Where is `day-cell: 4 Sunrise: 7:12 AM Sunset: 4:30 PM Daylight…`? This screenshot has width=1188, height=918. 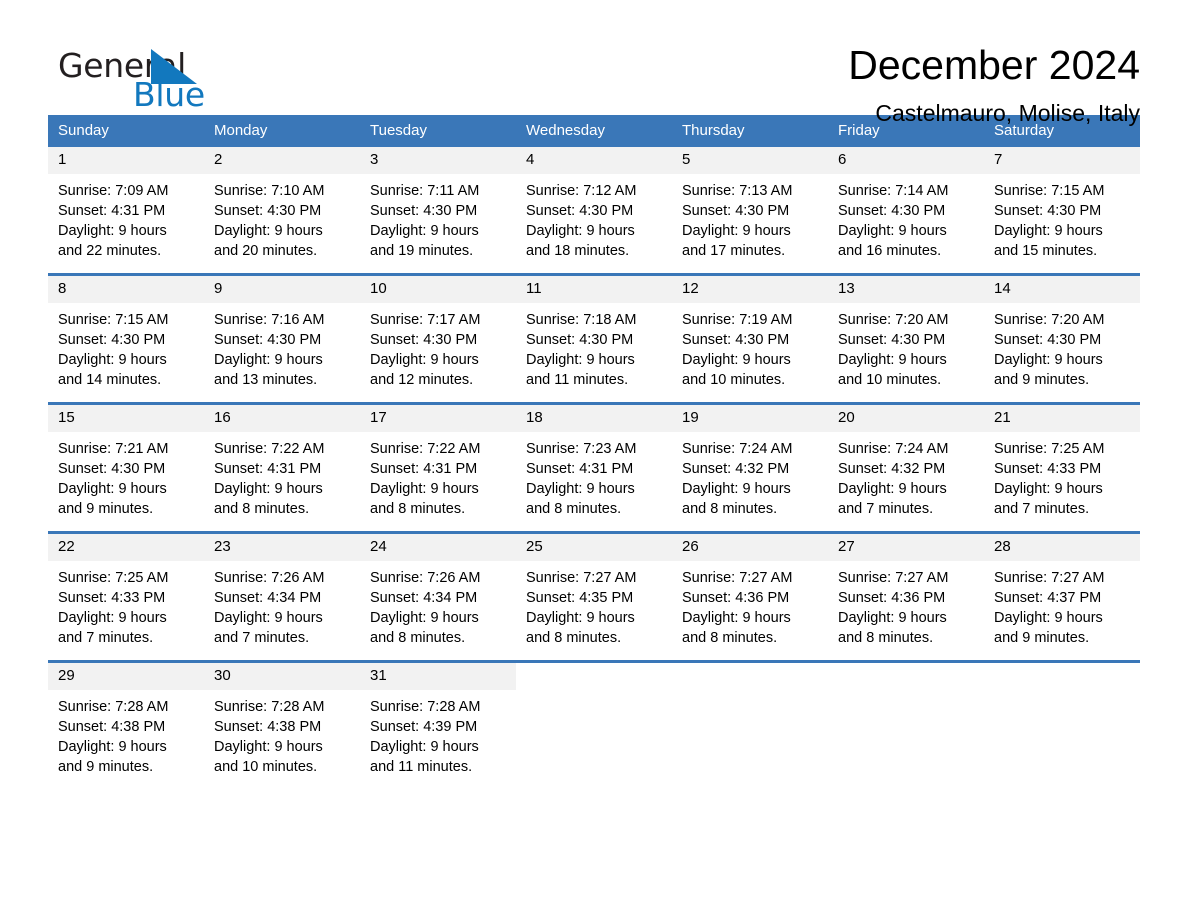 day-cell: 4 Sunrise: 7:12 AM Sunset: 4:30 PM Daylight… is located at coordinates (594, 207).